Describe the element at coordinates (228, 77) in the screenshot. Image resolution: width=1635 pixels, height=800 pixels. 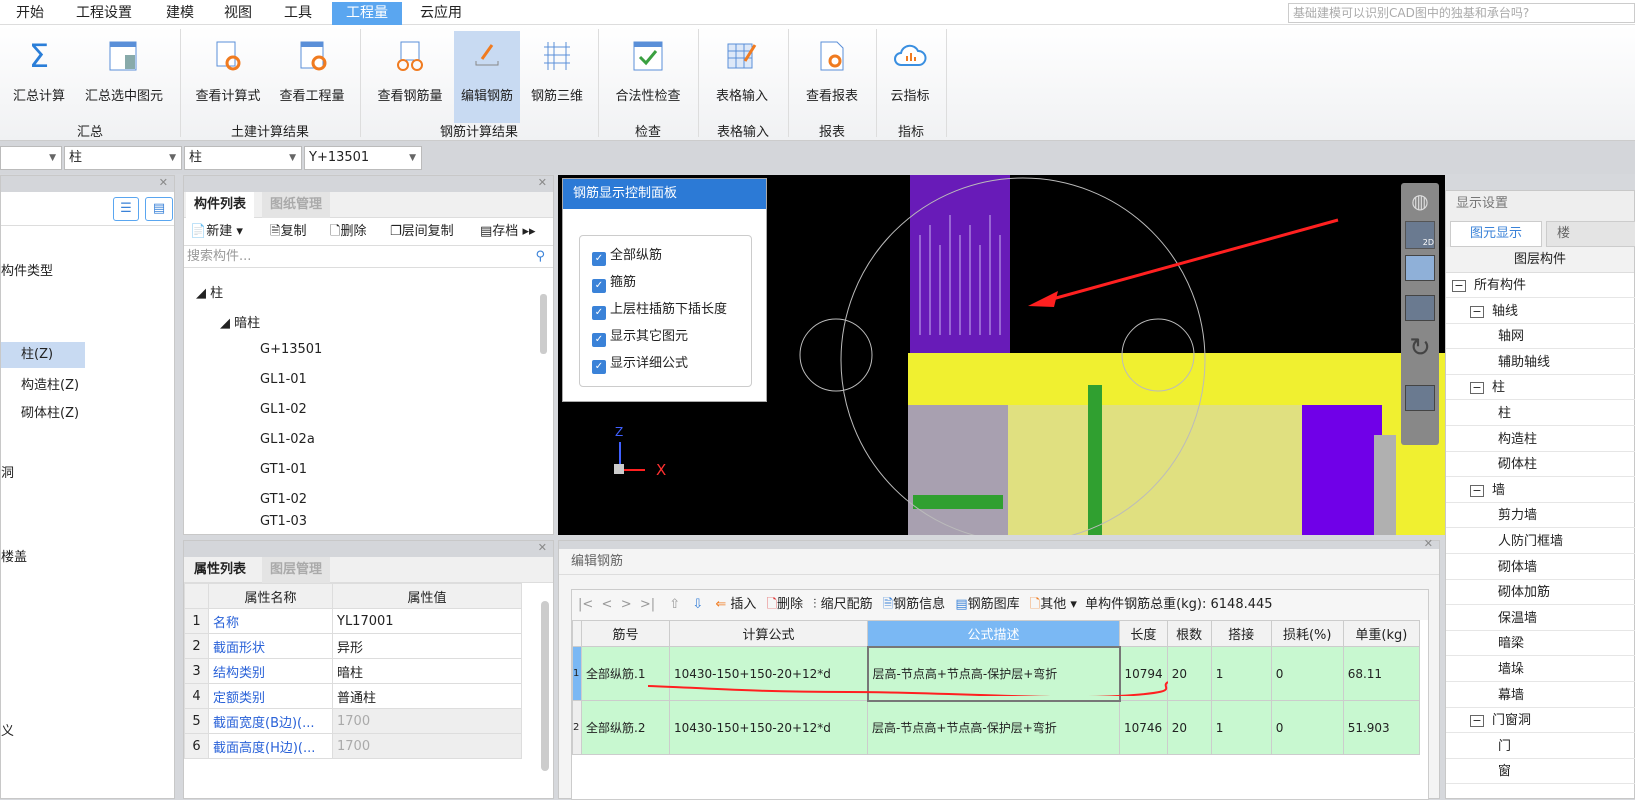
I see `view-formula-button: 查看计算式` at that location.